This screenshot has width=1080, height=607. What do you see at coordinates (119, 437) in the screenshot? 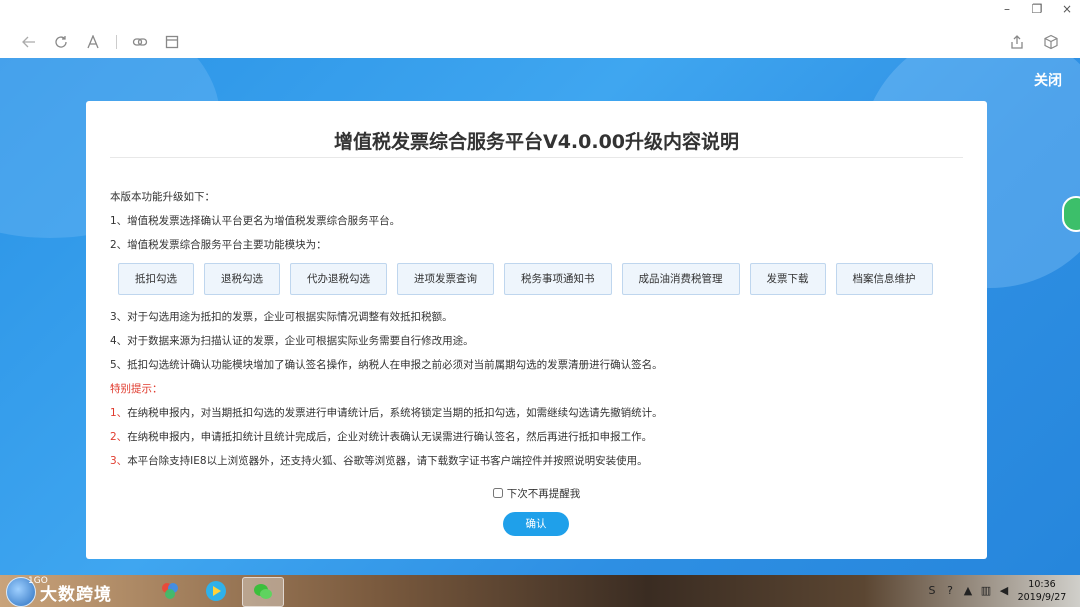
I see `tip-number: 2、` at bounding box center [119, 437].